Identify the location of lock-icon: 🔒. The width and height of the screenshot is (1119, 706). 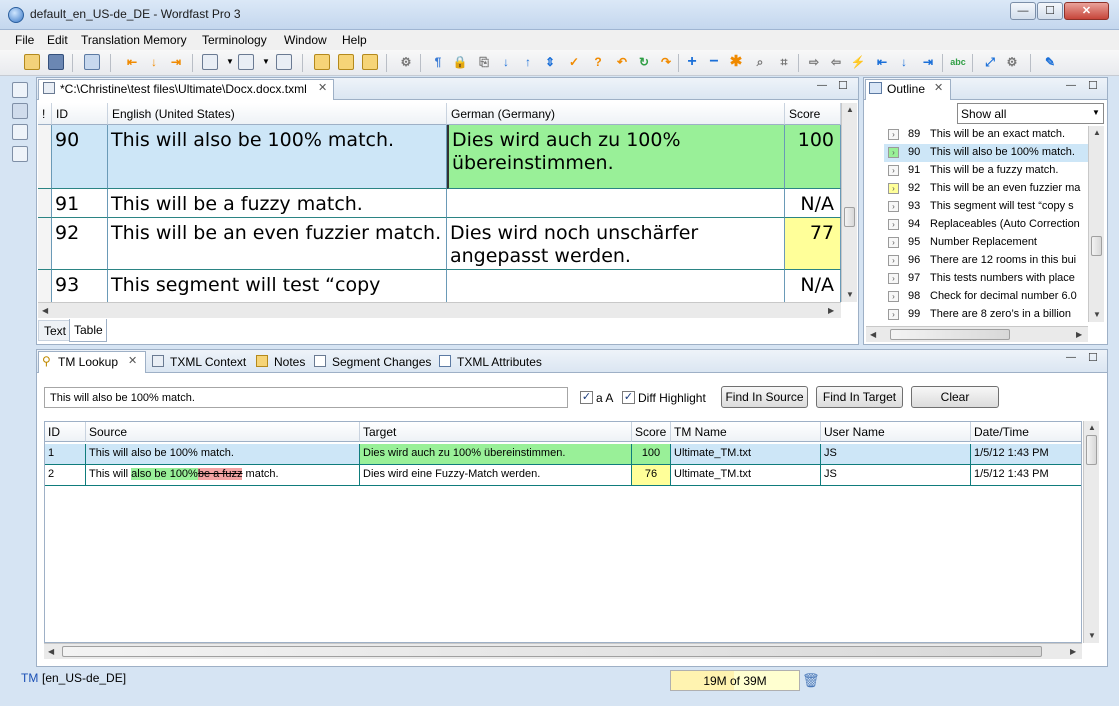
(460, 62).